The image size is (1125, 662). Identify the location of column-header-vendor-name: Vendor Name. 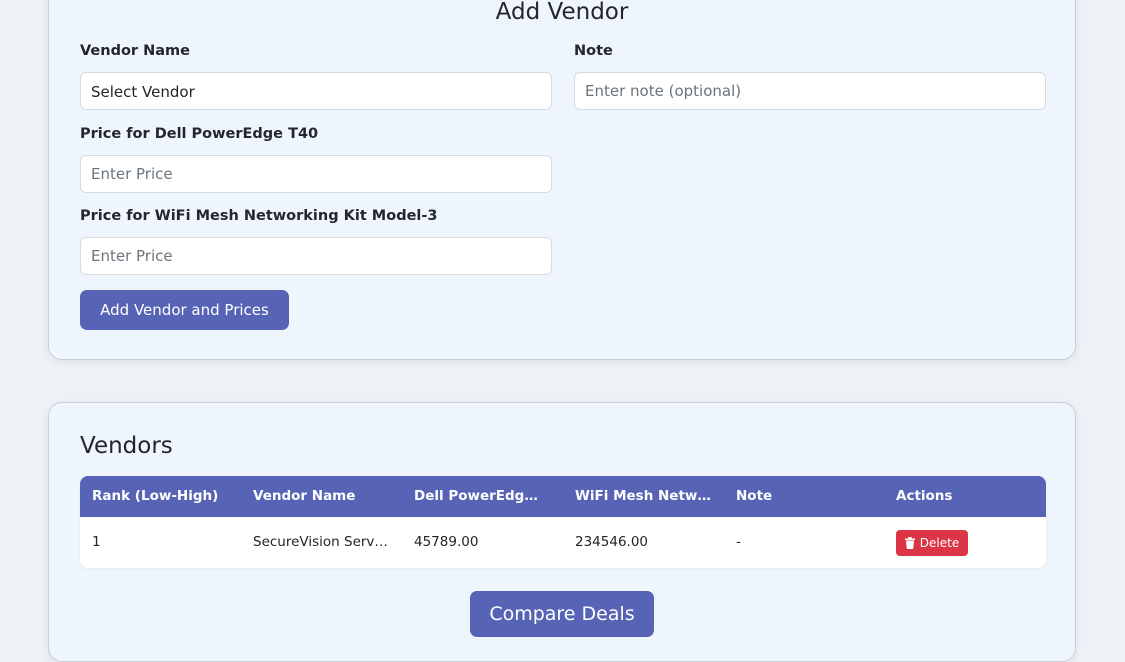
(327, 496).